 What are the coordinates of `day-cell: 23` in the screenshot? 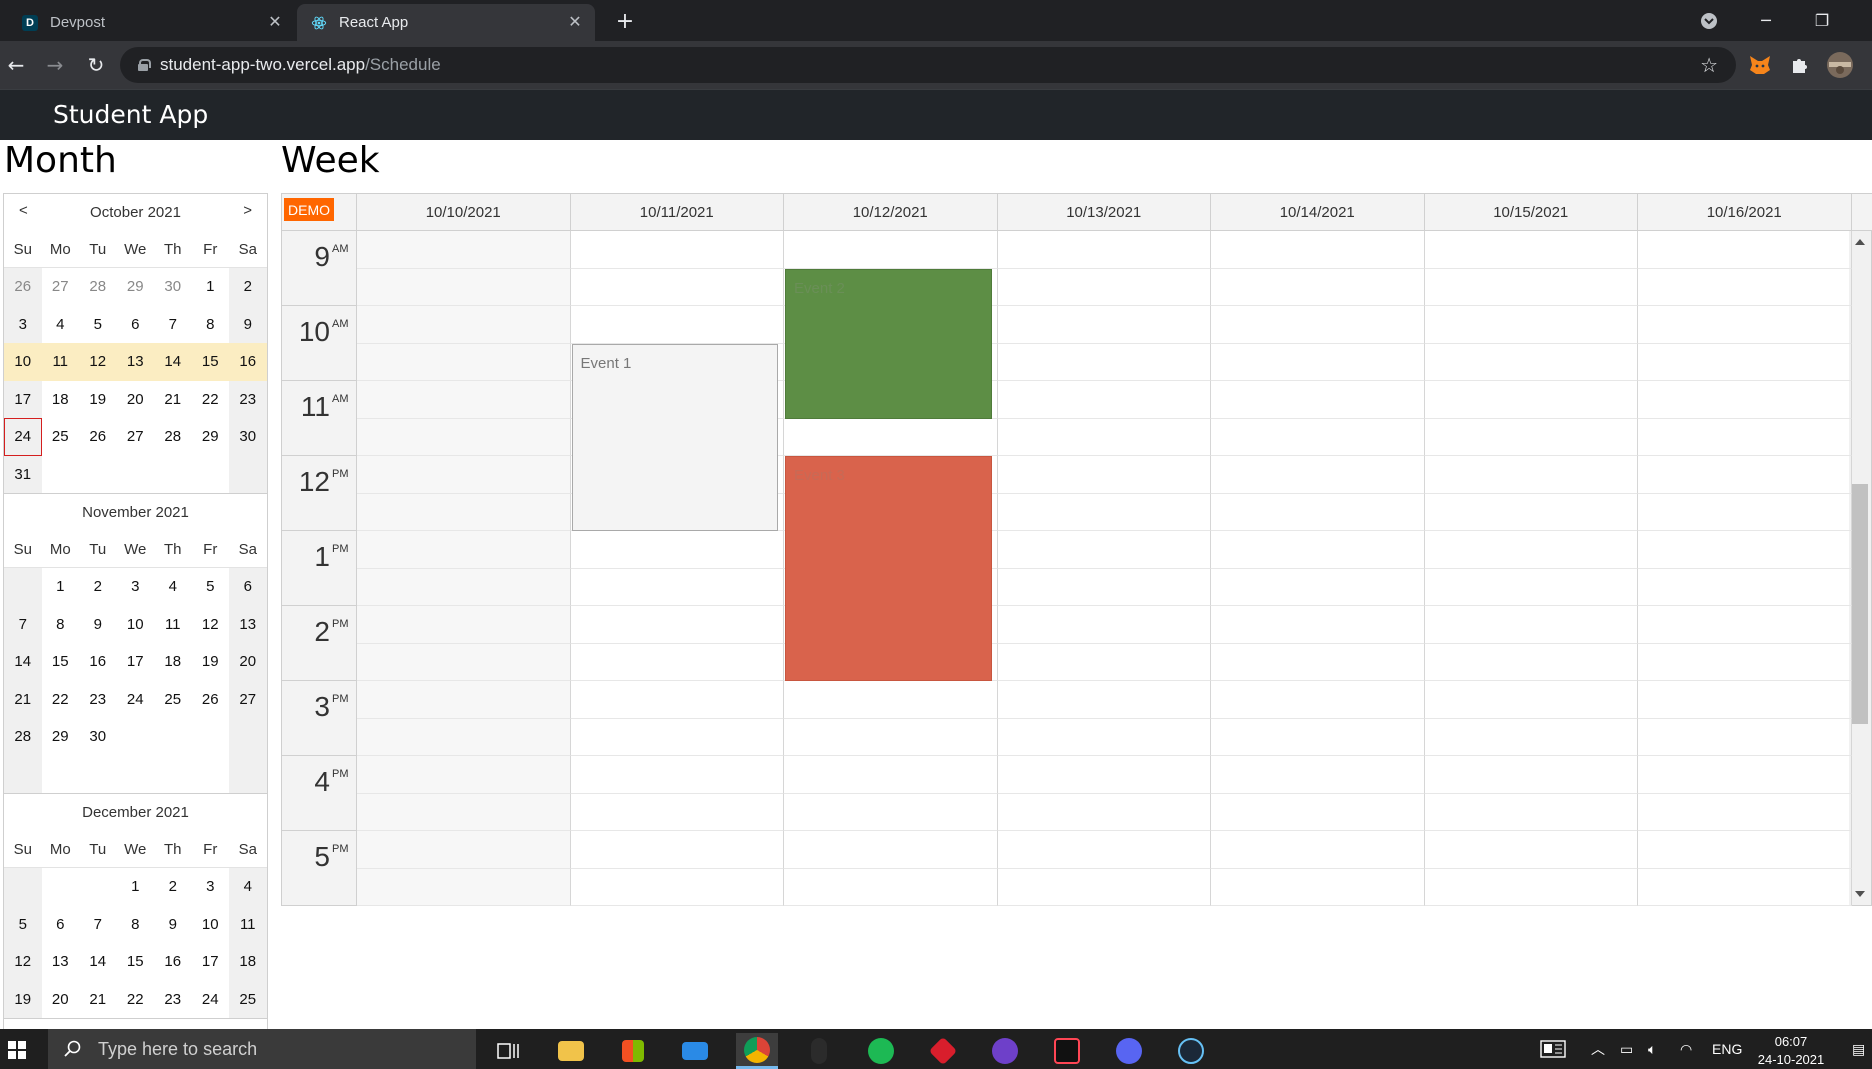 It's located at (248, 399).